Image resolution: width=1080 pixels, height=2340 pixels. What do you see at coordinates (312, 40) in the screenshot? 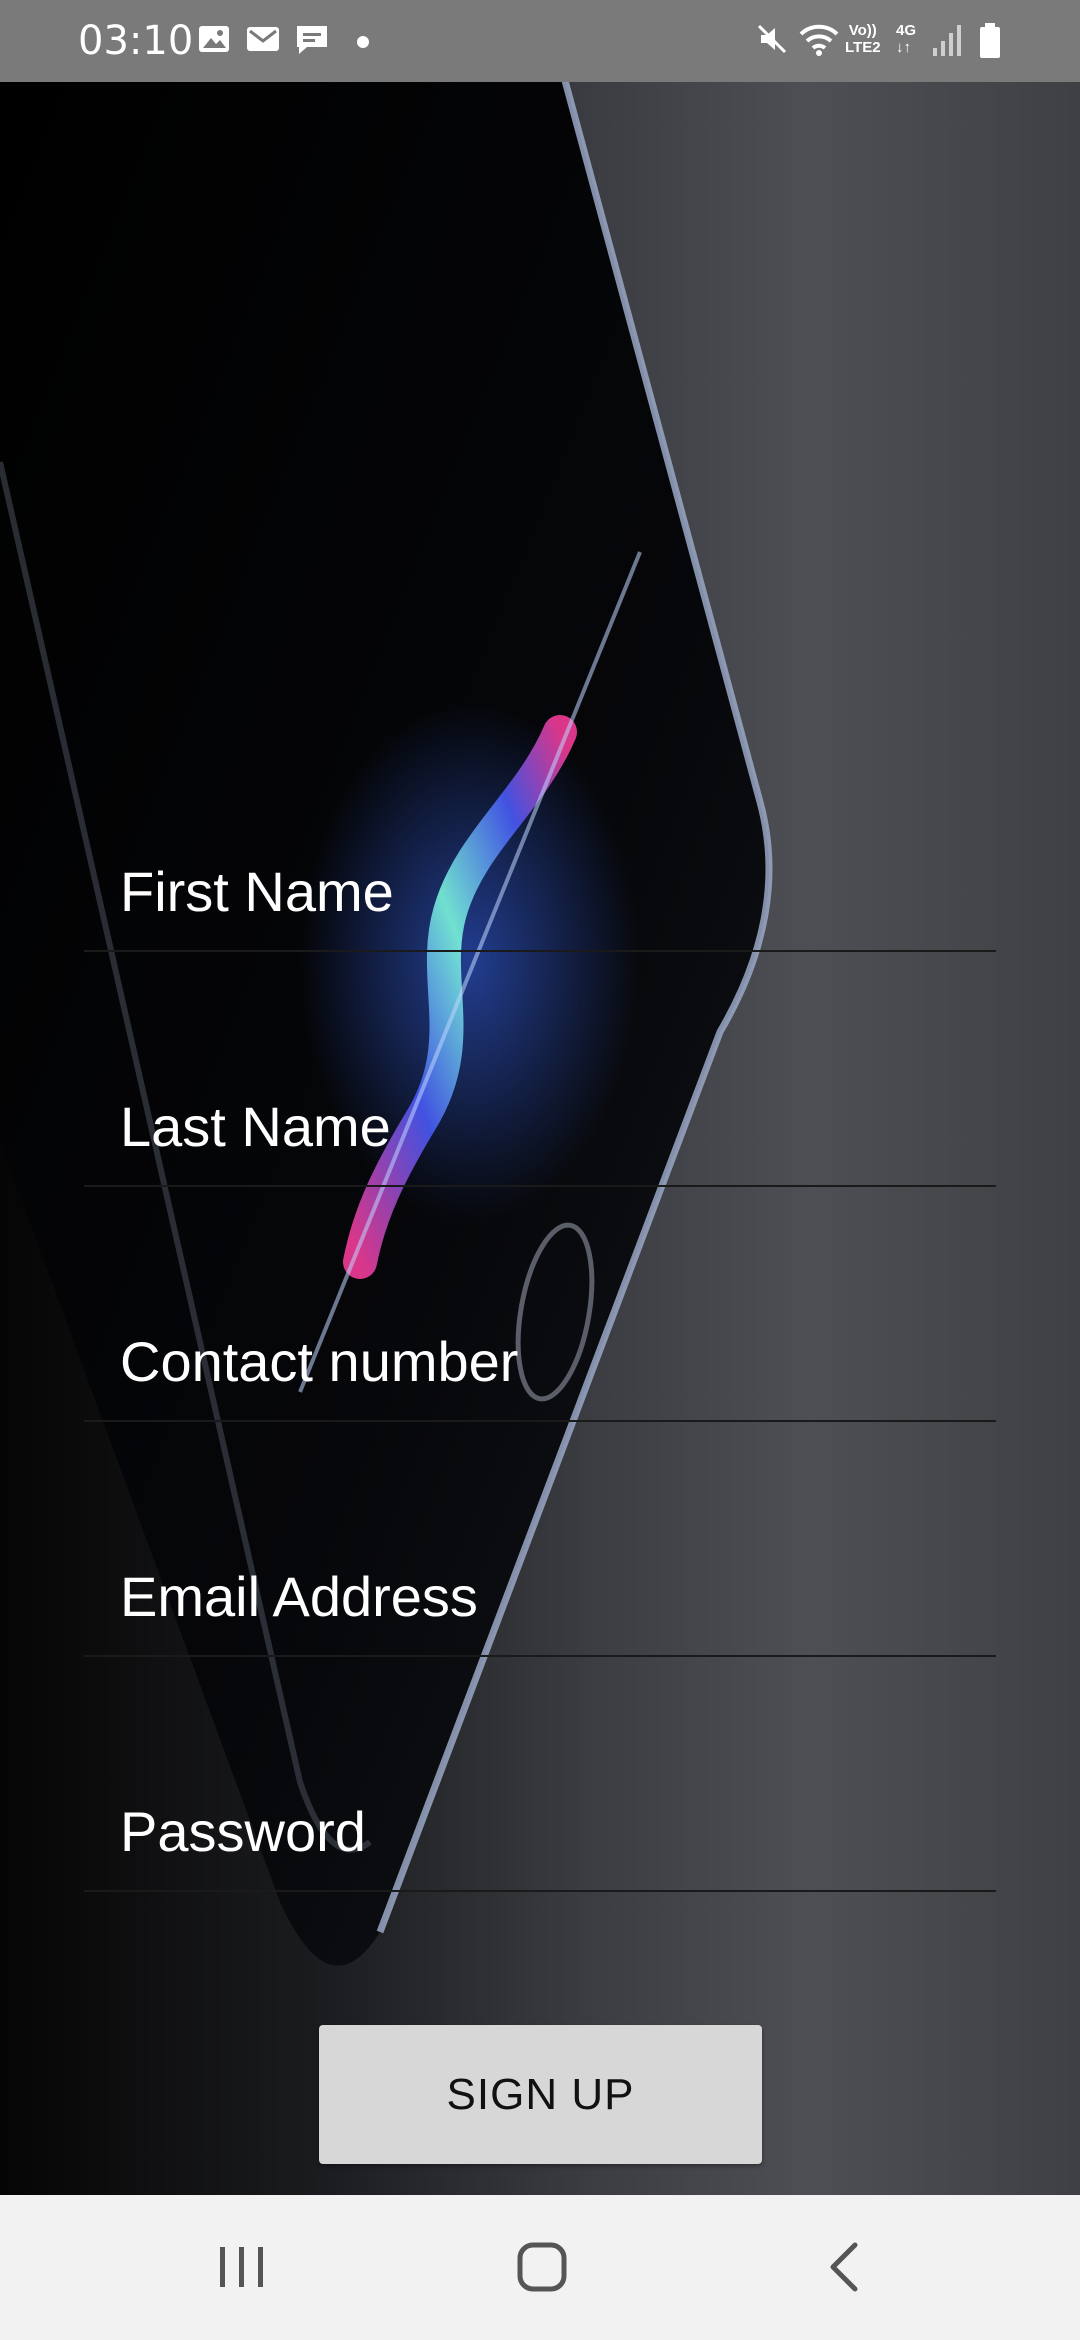
I see `message-icon` at bounding box center [312, 40].